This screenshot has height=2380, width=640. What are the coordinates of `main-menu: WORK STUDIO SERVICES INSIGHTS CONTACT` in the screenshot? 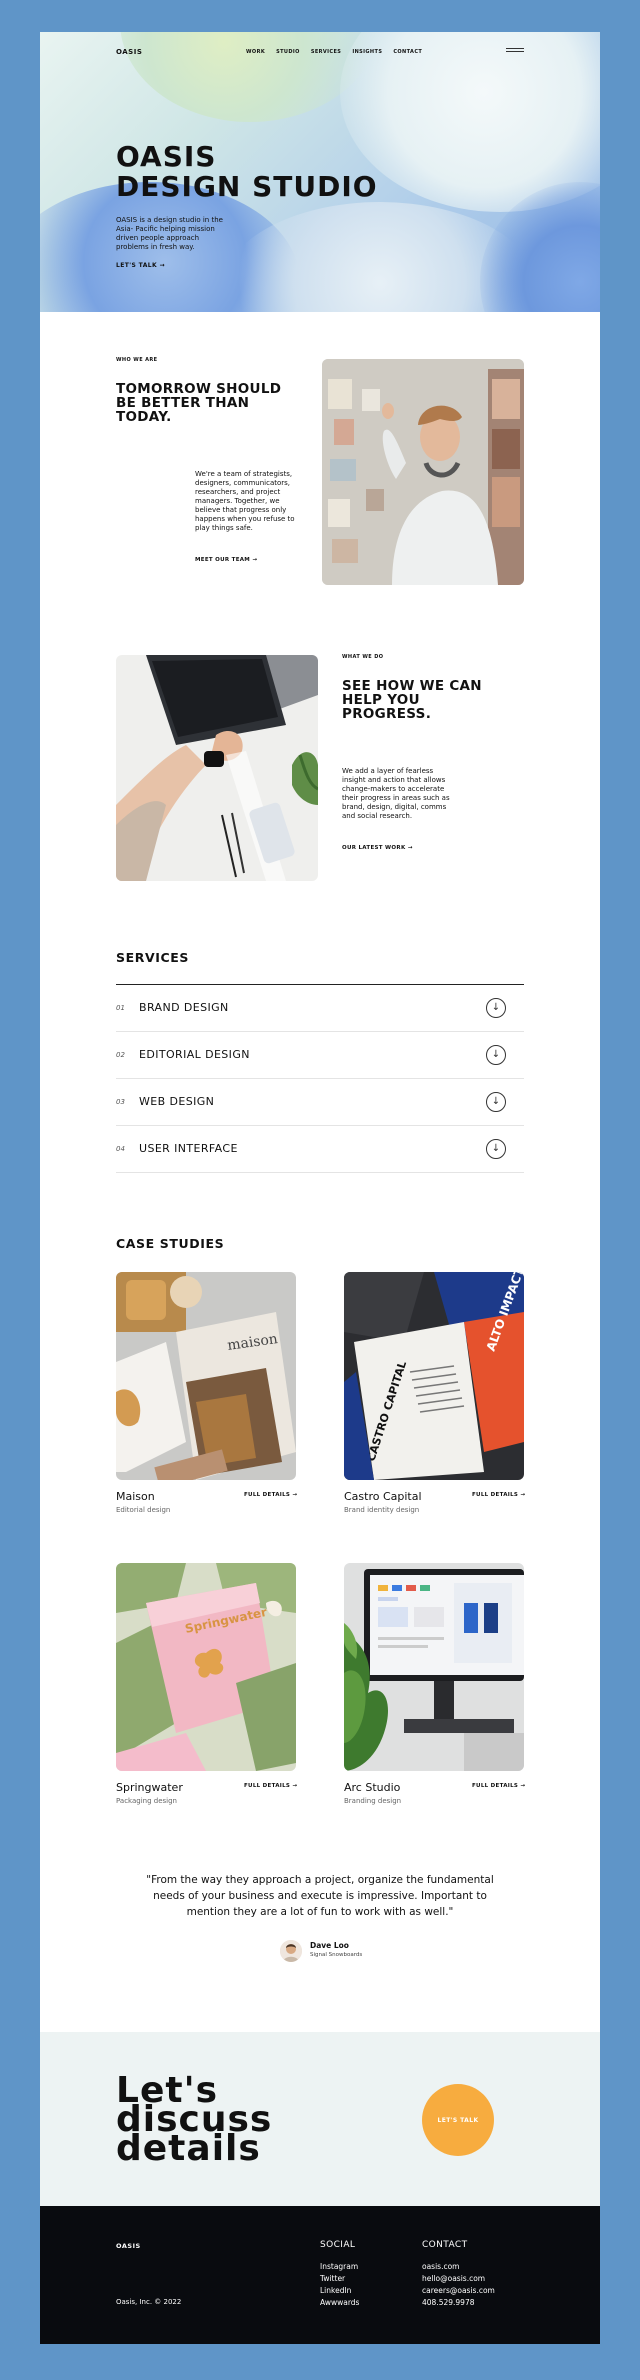 It's located at (334, 52).